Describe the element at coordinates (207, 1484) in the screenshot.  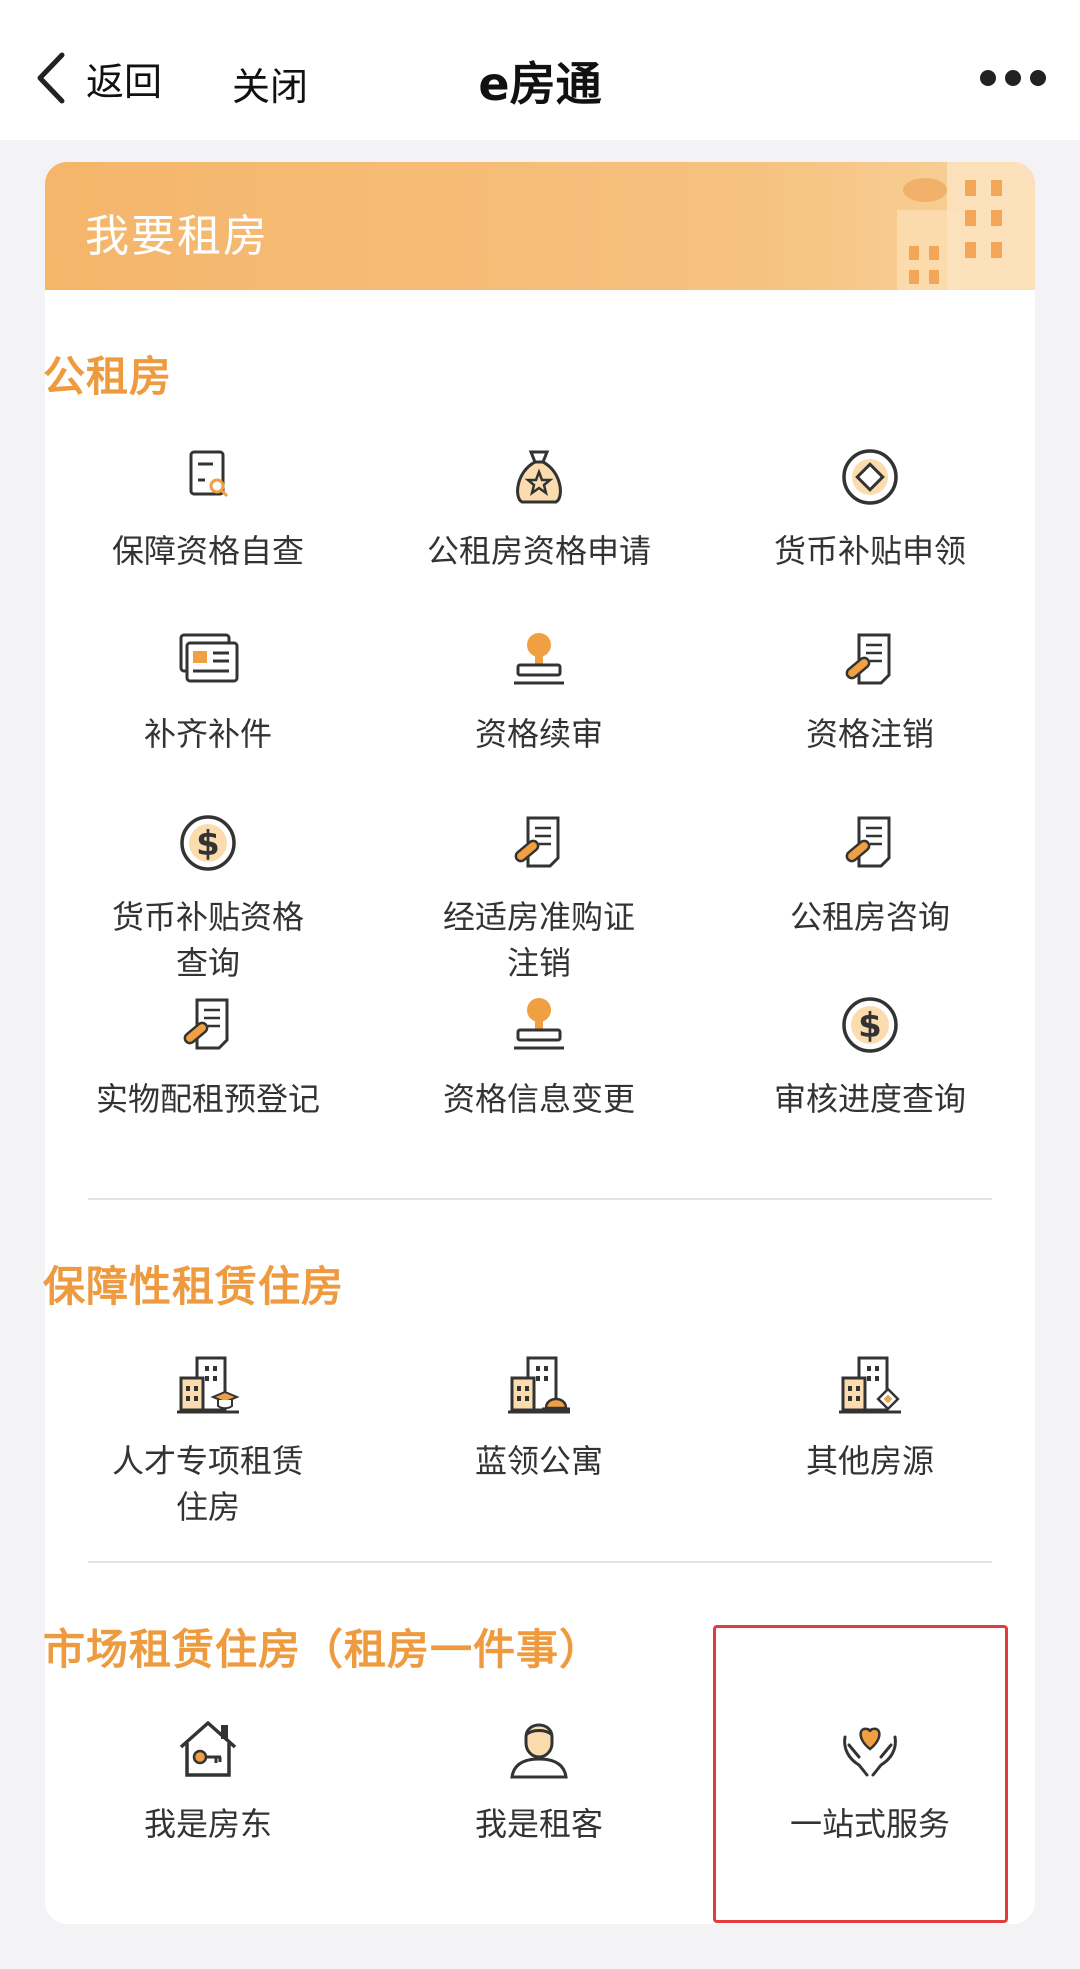
I see `item-label: 人才专项租赁 住房` at that location.